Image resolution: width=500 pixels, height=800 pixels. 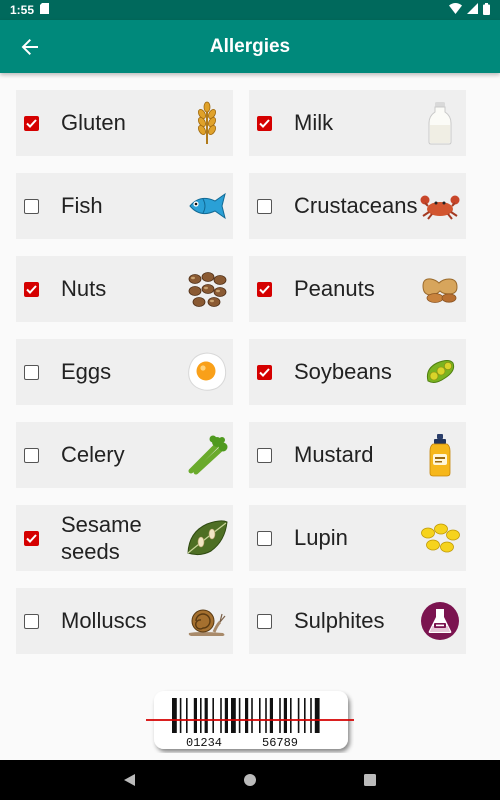 I want to click on status-time: 1:55, so click(x=22, y=10).